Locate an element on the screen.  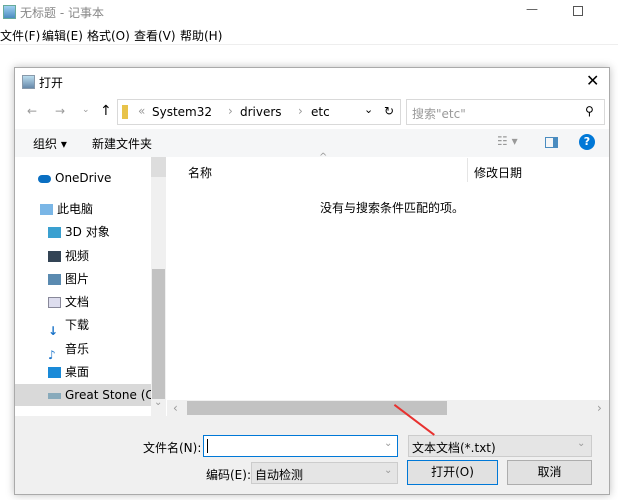
menu-view: 查看(V) is located at coordinates (155, 35).